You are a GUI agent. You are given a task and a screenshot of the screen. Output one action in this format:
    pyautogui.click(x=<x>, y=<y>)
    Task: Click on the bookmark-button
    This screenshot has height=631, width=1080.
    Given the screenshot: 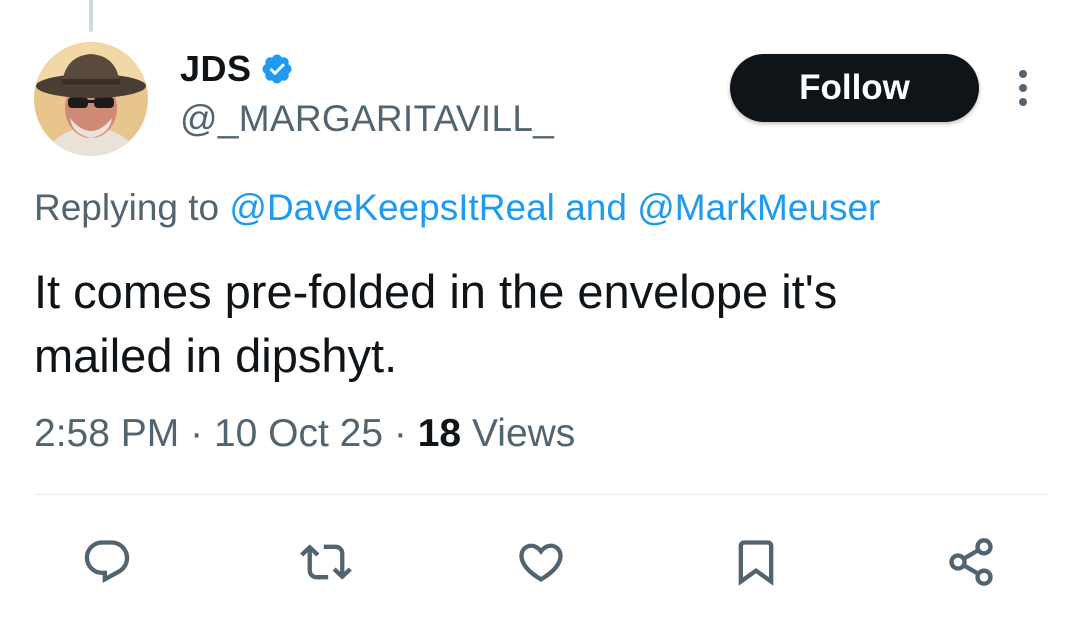 What is the action you would take?
    pyautogui.click(x=756, y=562)
    